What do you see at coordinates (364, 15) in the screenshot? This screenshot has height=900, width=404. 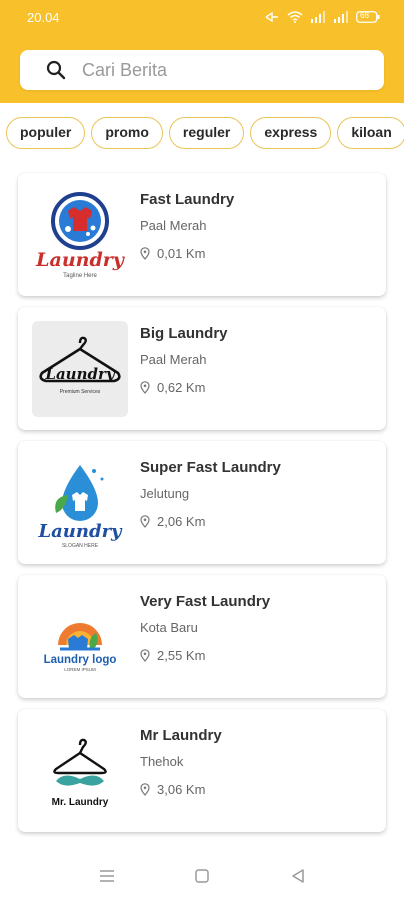 I see `battery-level: 68` at bounding box center [364, 15].